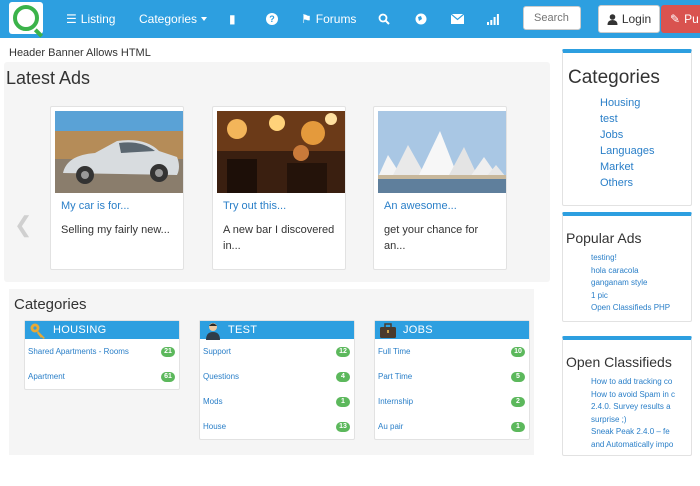 This screenshot has width=700, height=486. I want to click on nav-listing: ☰ Listing, so click(90, 19).